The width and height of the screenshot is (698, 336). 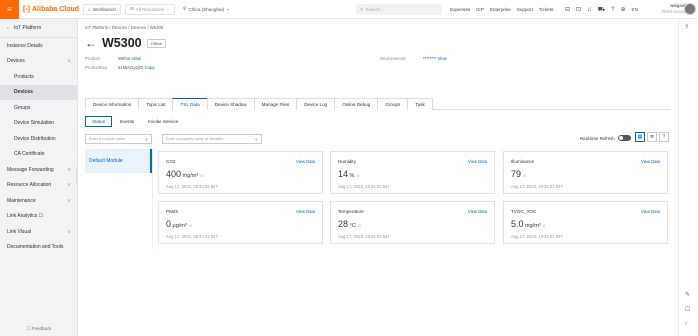 What do you see at coordinates (29, 185) in the screenshot?
I see `sidebar-item-label: Resource Allocation` at bounding box center [29, 185].